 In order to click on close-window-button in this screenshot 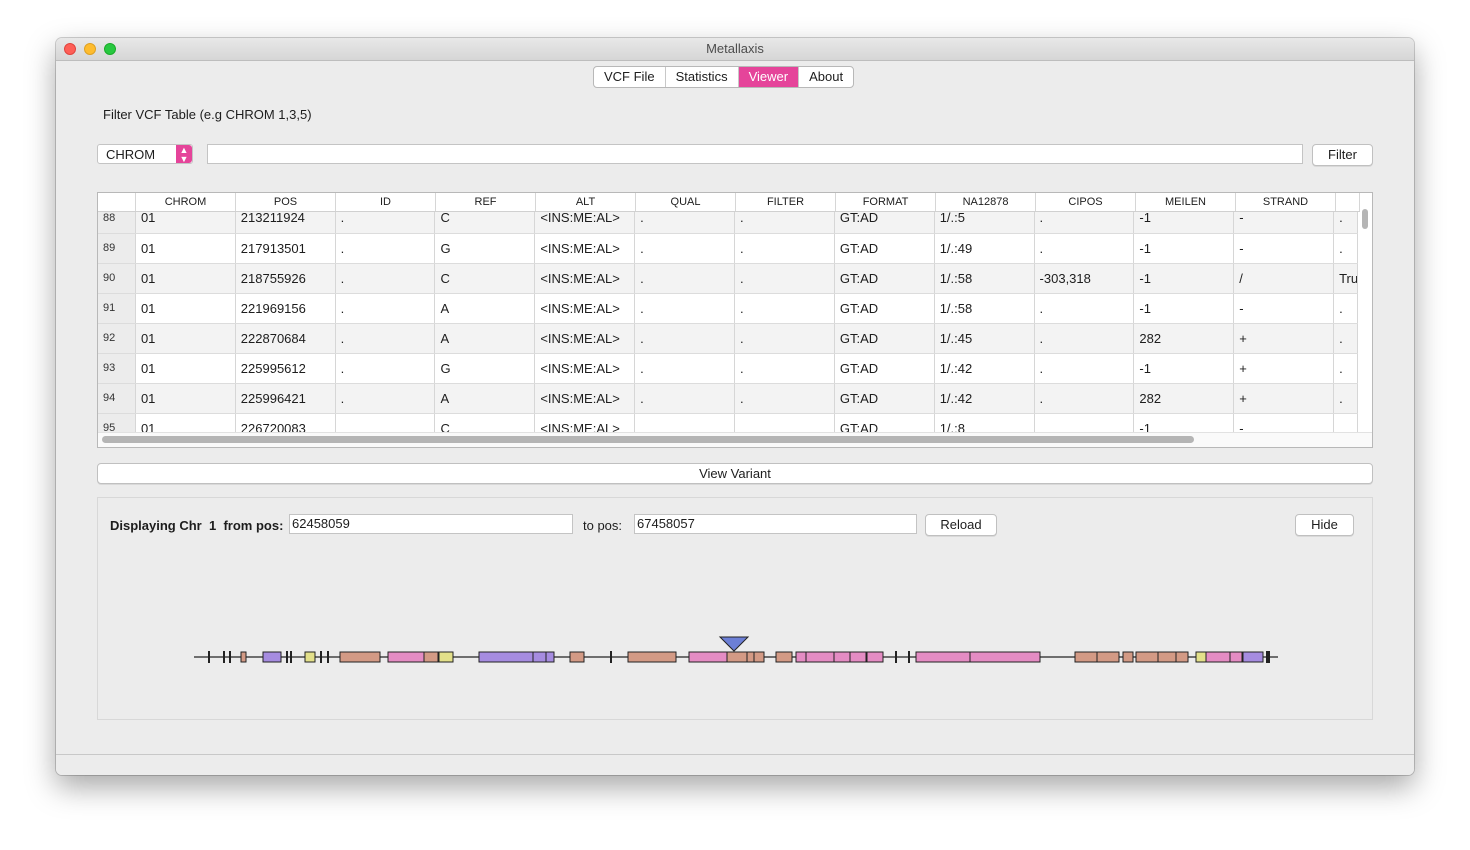, I will do `click(70, 49)`.